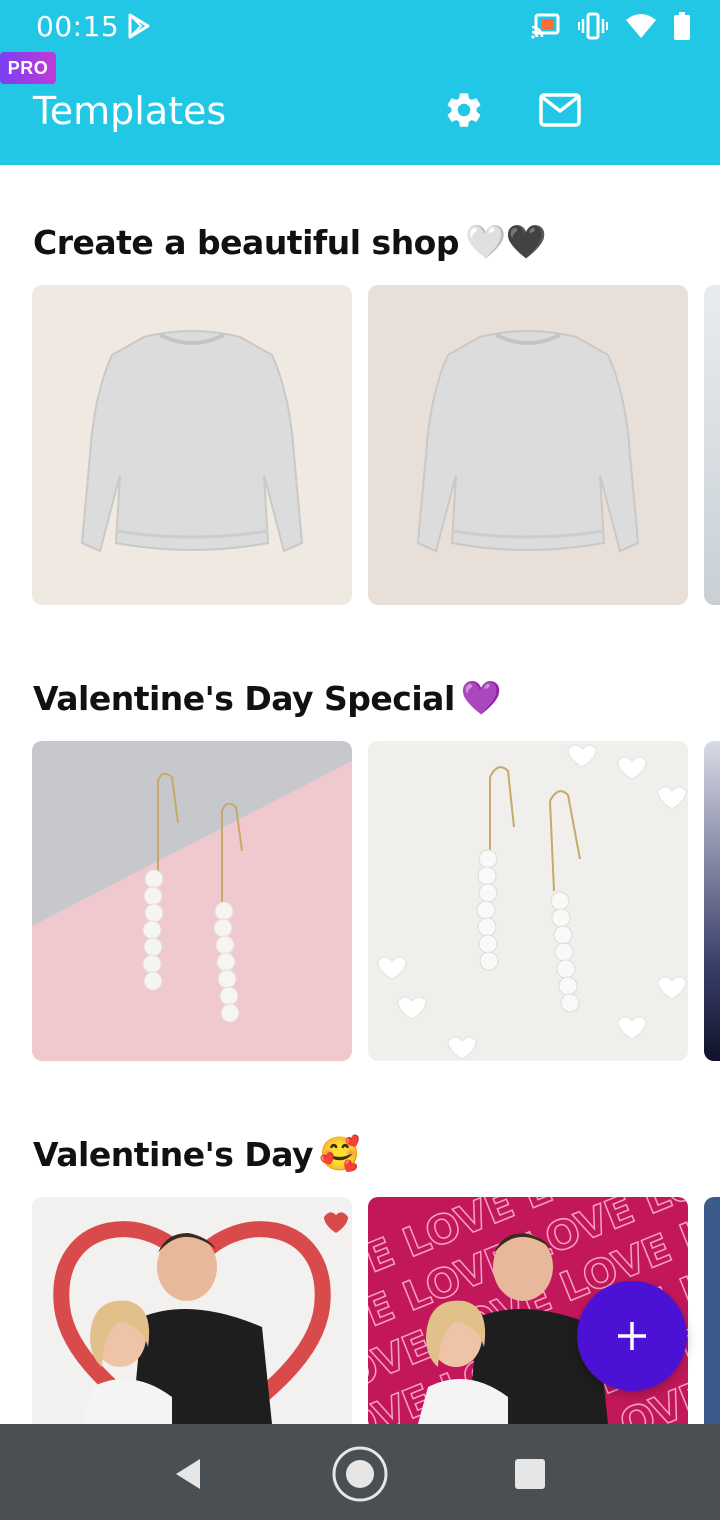 This screenshot has width=720, height=1520. Describe the element at coordinates (200, 1318) in the screenshot. I see `couple-heart-image` at that location.